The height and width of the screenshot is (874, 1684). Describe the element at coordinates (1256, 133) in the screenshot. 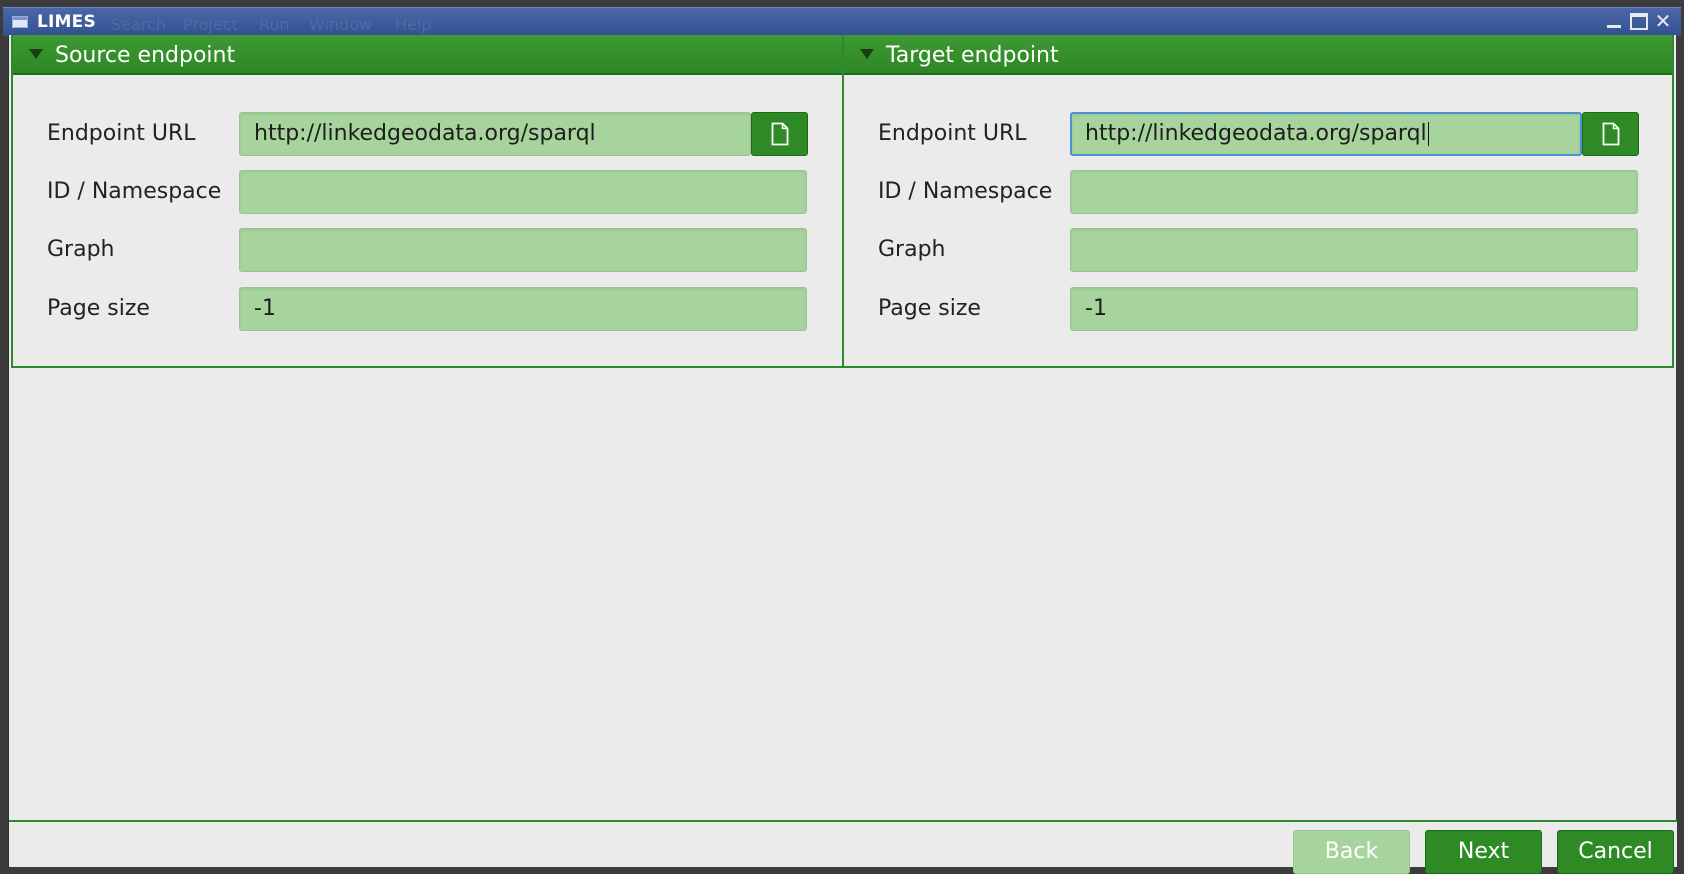

I see `target-endpoint-url-text: http://linkedgeodata.org/sparql` at that location.